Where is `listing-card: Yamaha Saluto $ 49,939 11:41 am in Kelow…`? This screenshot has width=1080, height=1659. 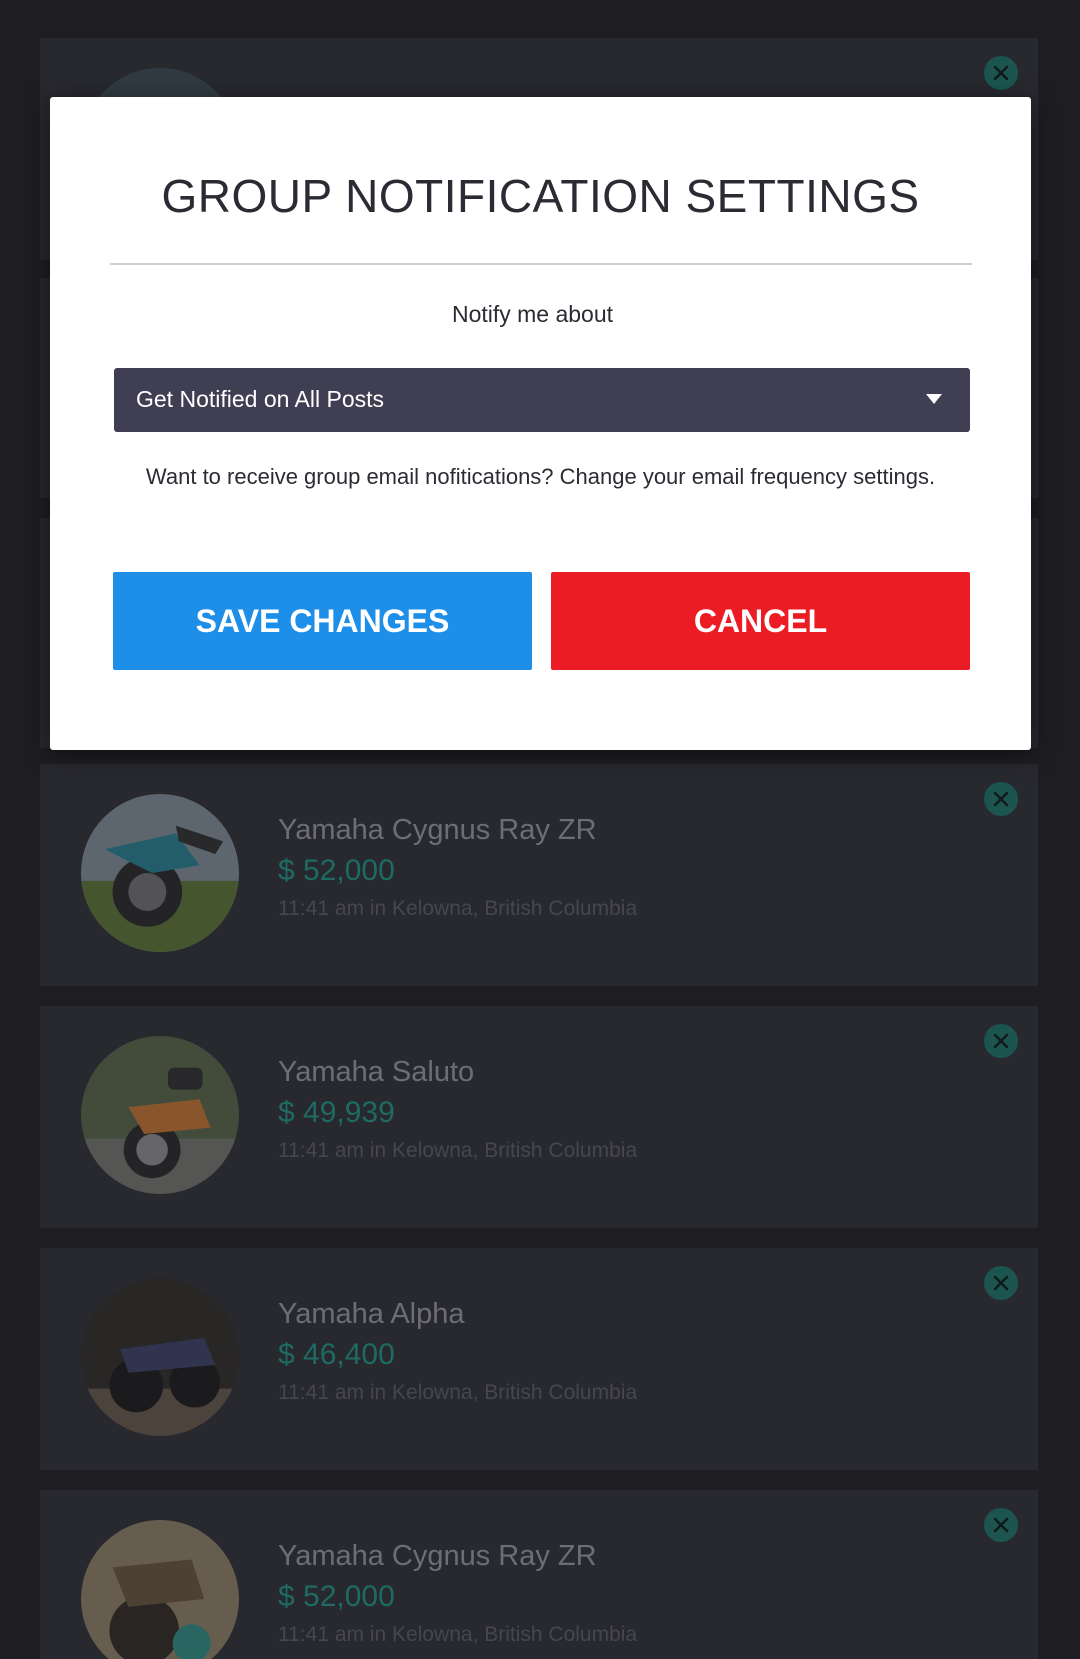
listing-card: Yamaha Saluto $ 49,939 11:41 am in Kelow… is located at coordinates (539, 1117).